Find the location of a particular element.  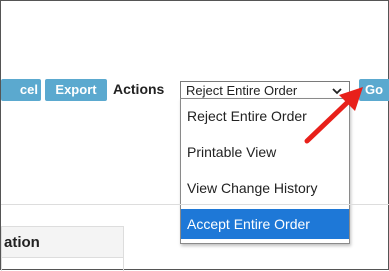

table-row is located at coordinates (62, 264).